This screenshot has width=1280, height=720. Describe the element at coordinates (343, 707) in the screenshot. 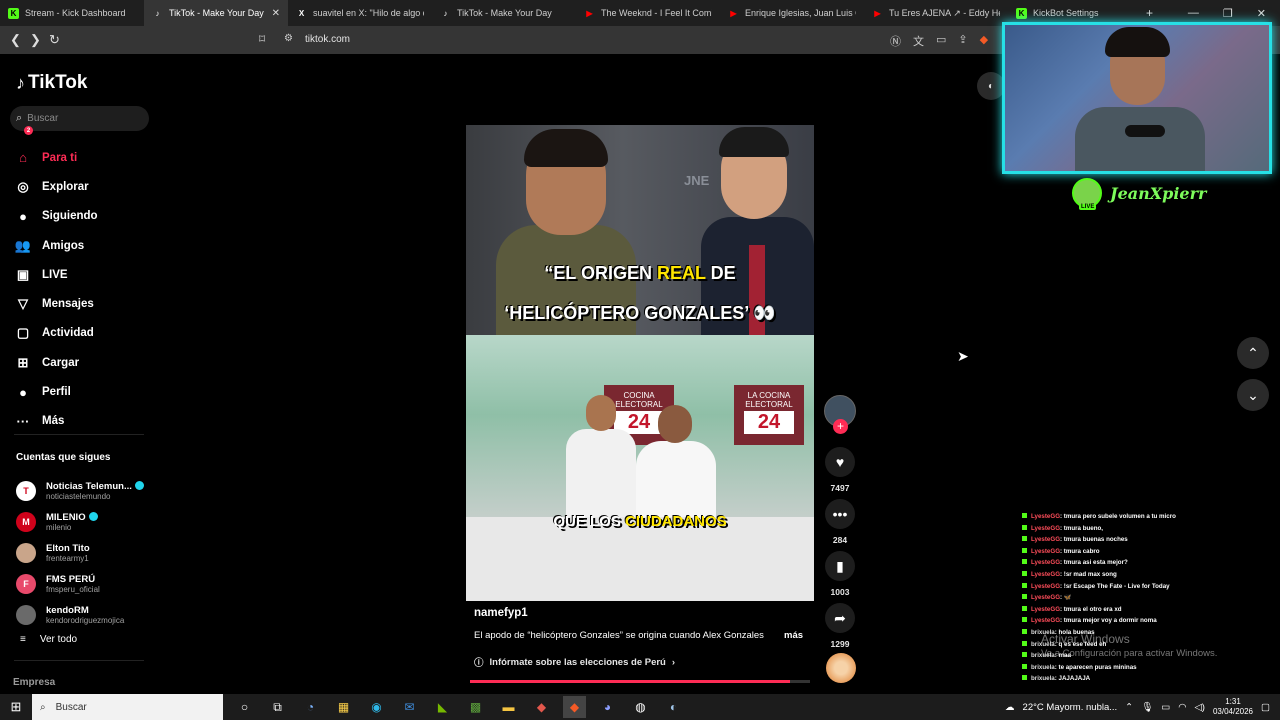

I see `store-icon: ▦` at that location.